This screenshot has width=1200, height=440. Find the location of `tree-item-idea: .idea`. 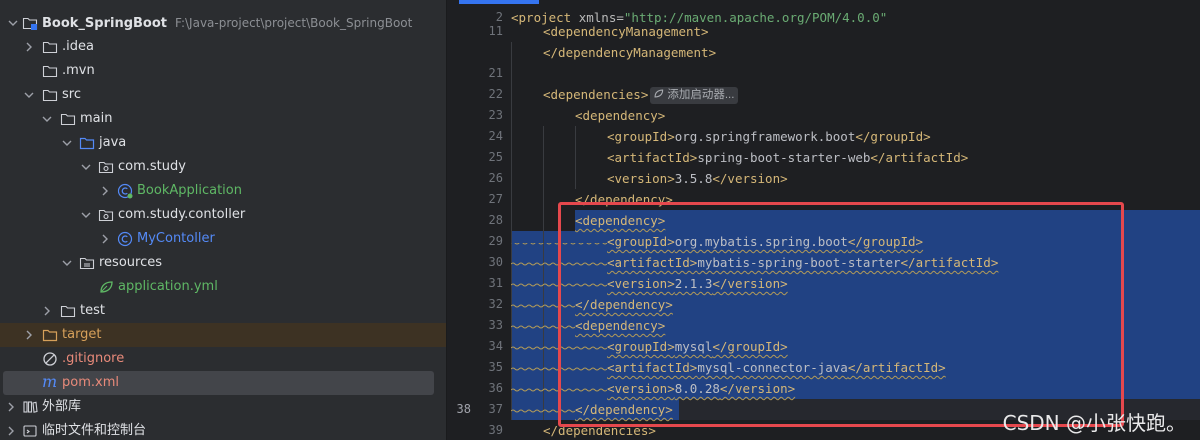

tree-item-idea: .idea is located at coordinates (223, 47).